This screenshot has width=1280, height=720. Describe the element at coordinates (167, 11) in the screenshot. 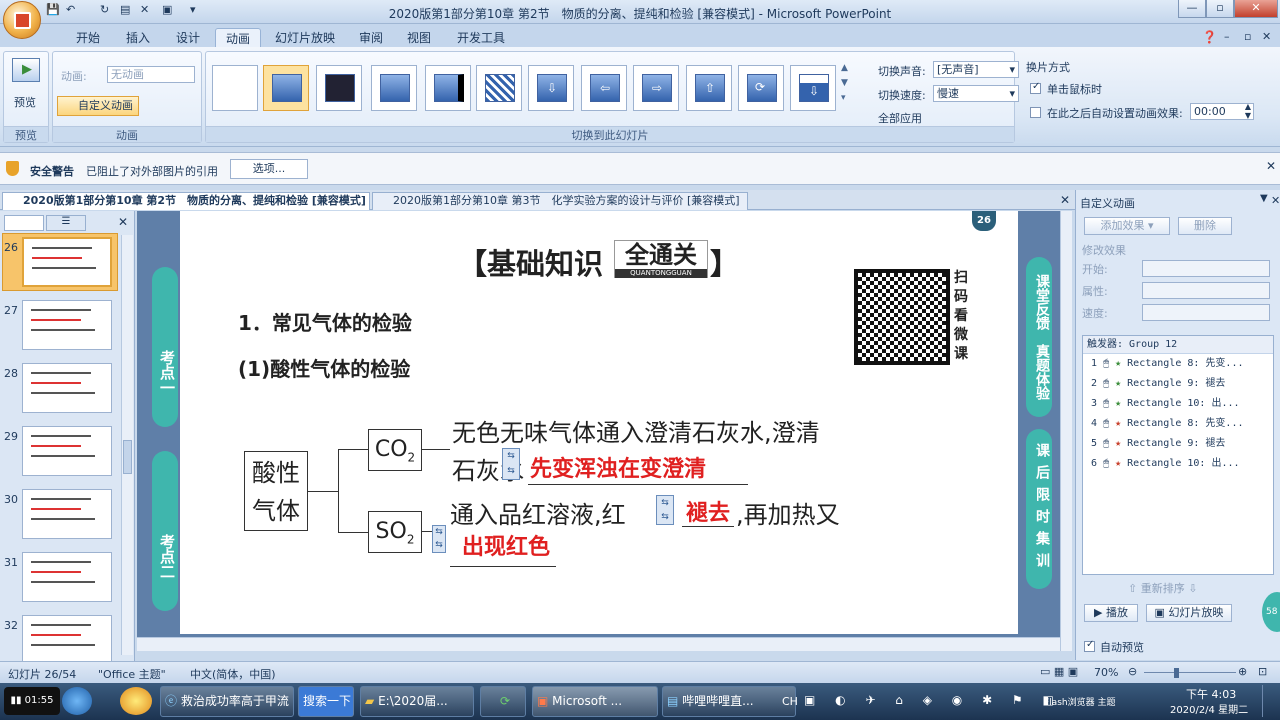

I see `open-icon: ▣` at that location.